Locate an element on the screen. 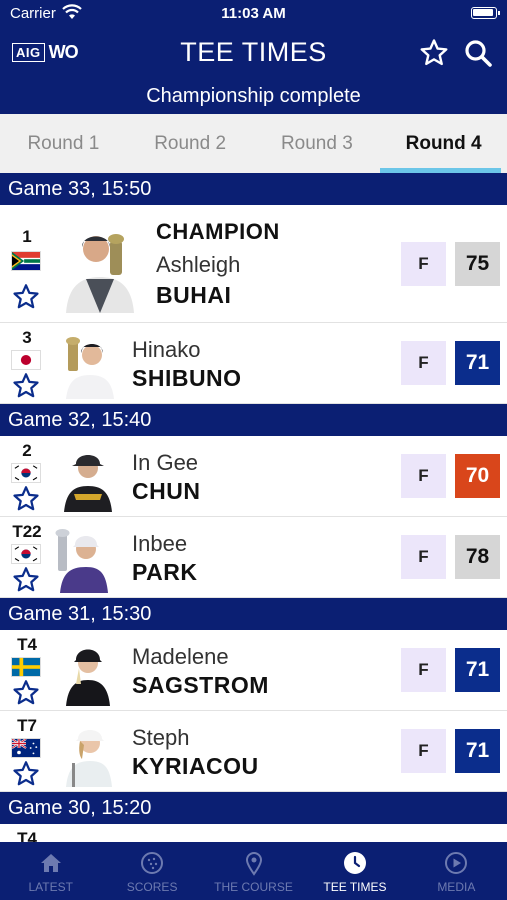 The width and height of the screenshot is (507, 900). australia-flag-icon is located at coordinates (26, 748).